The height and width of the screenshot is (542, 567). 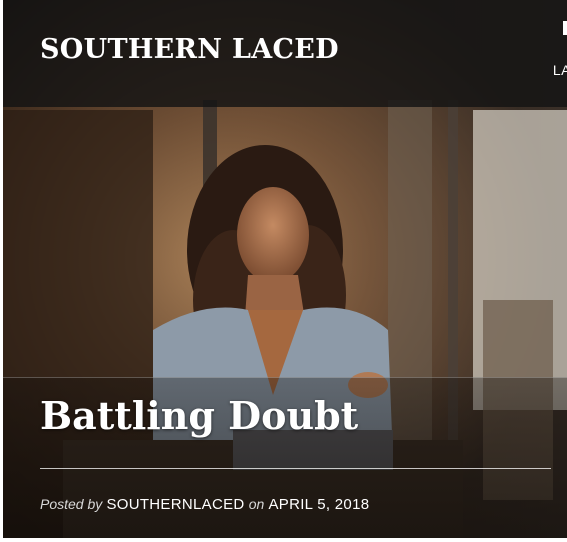 What do you see at coordinates (318, 504) in the screenshot?
I see `post-date-link: APRIL 5, 2018` at bounding box center [318, 504].